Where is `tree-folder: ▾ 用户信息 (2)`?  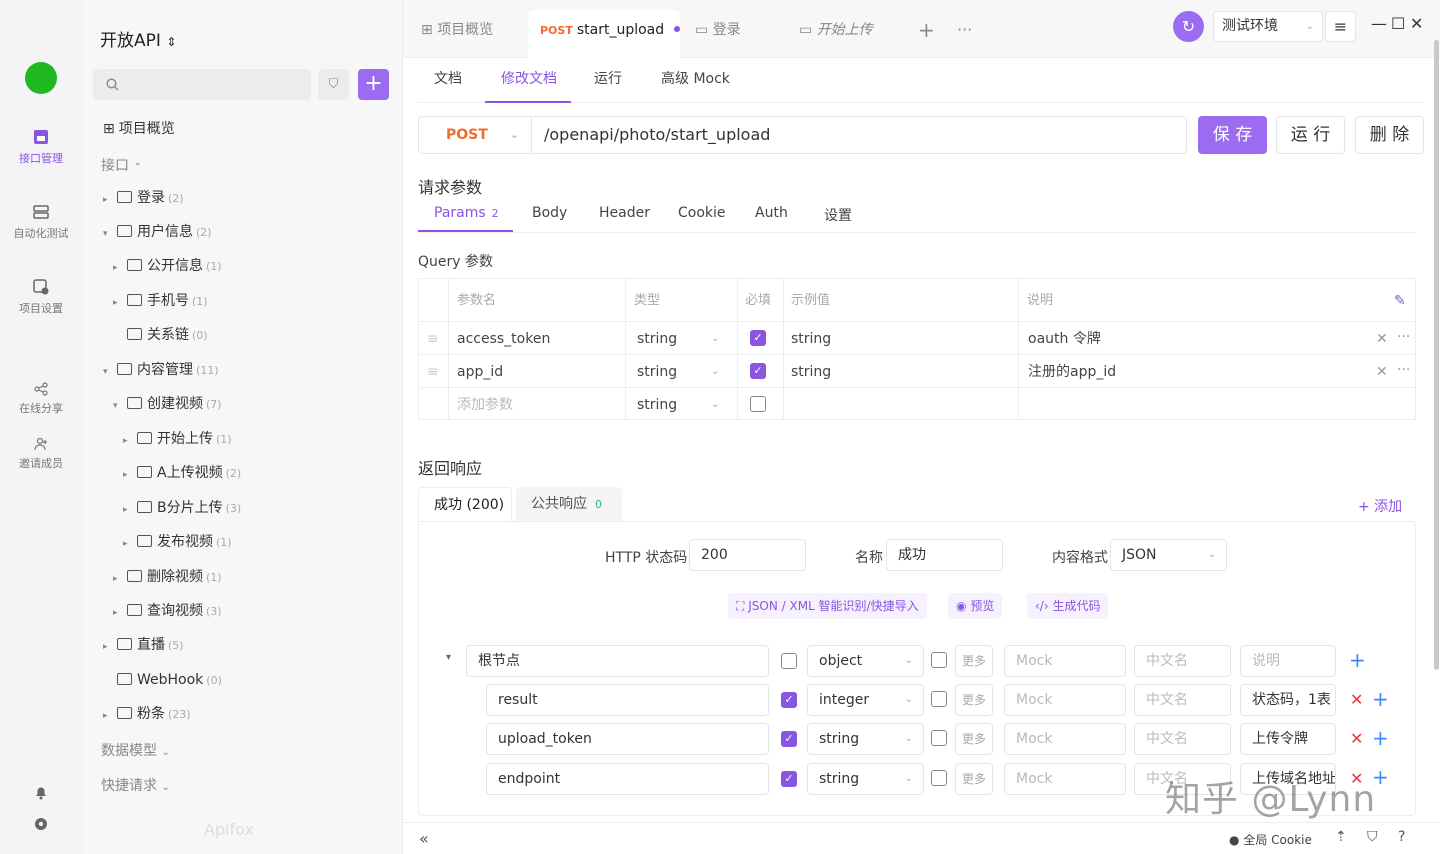 tree-folder: ▾ 用户信息 (2) is located at coordinates (157, 233).